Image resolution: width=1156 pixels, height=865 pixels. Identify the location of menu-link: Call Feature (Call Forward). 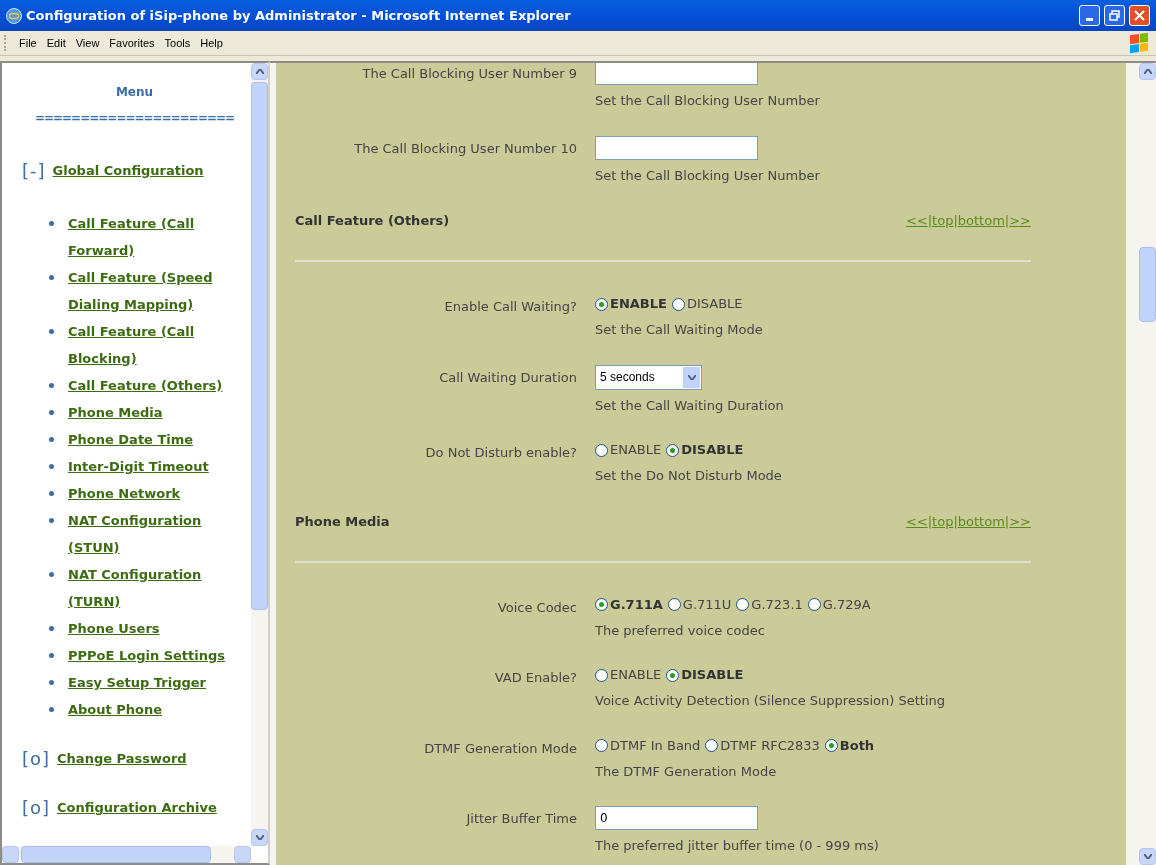
(154, 237).